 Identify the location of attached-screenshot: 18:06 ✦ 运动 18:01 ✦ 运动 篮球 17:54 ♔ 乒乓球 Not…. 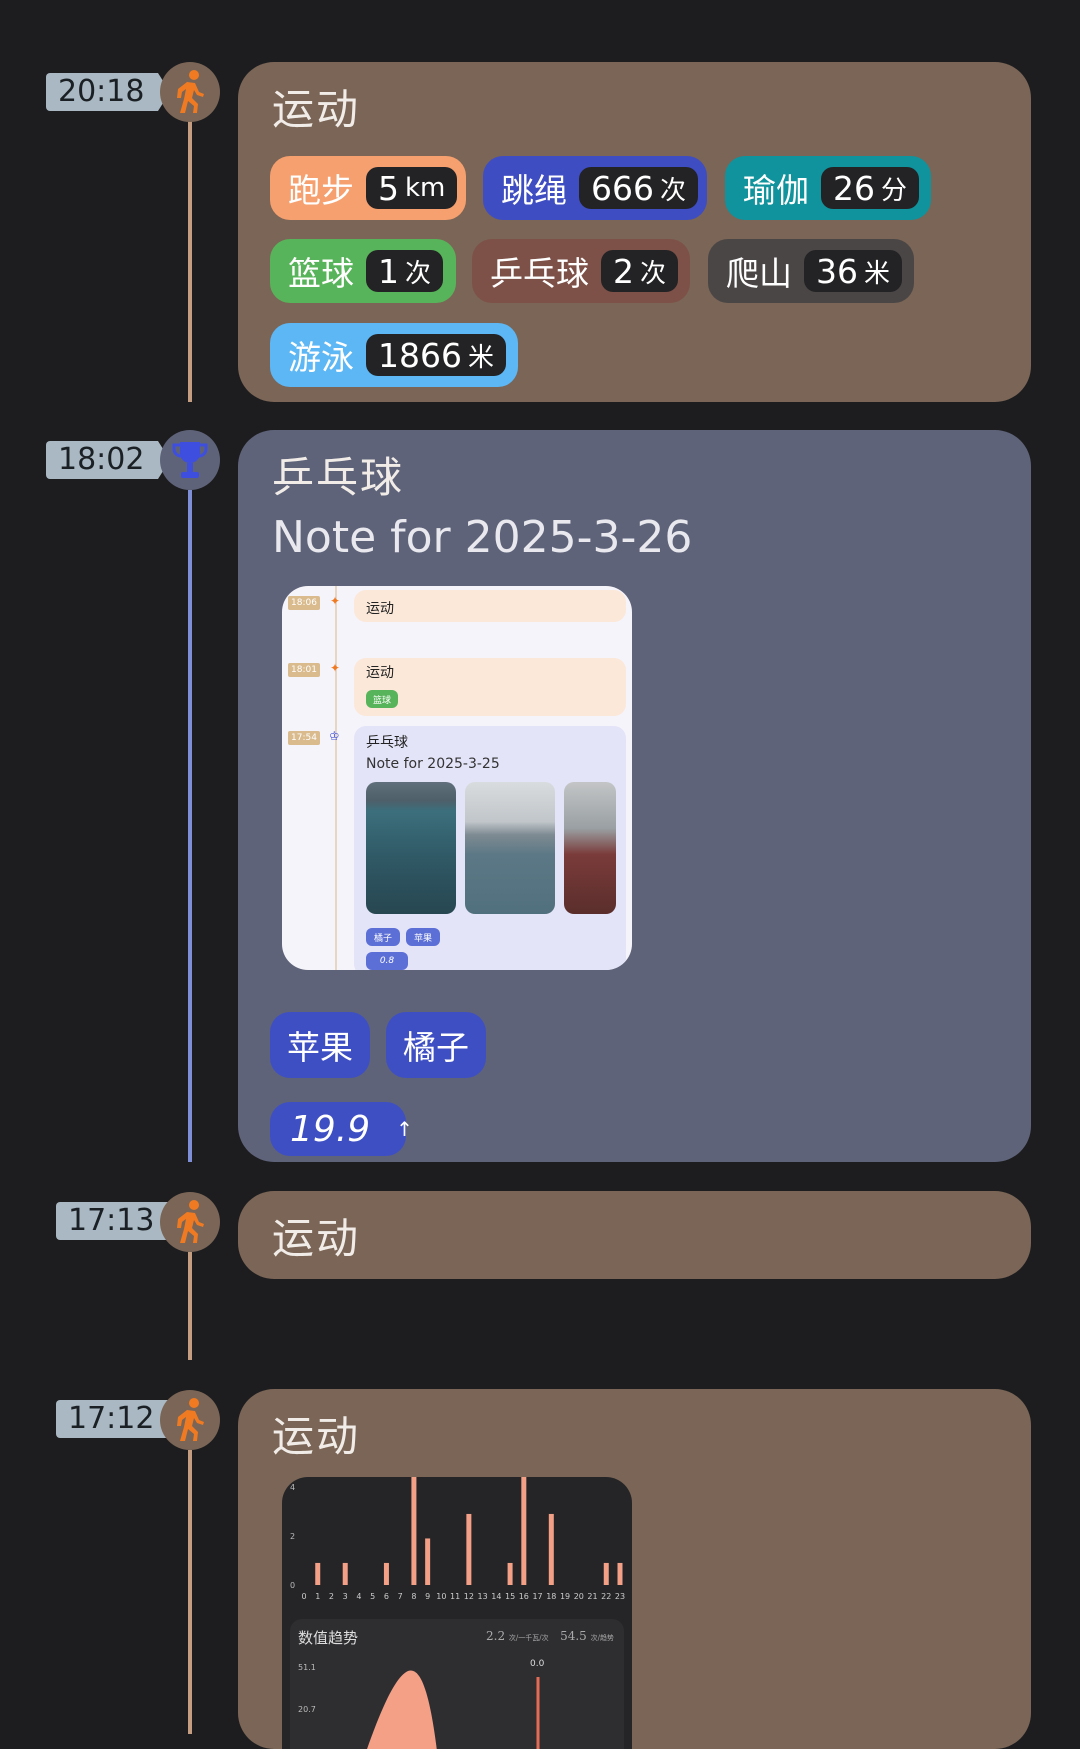
(457, 778).